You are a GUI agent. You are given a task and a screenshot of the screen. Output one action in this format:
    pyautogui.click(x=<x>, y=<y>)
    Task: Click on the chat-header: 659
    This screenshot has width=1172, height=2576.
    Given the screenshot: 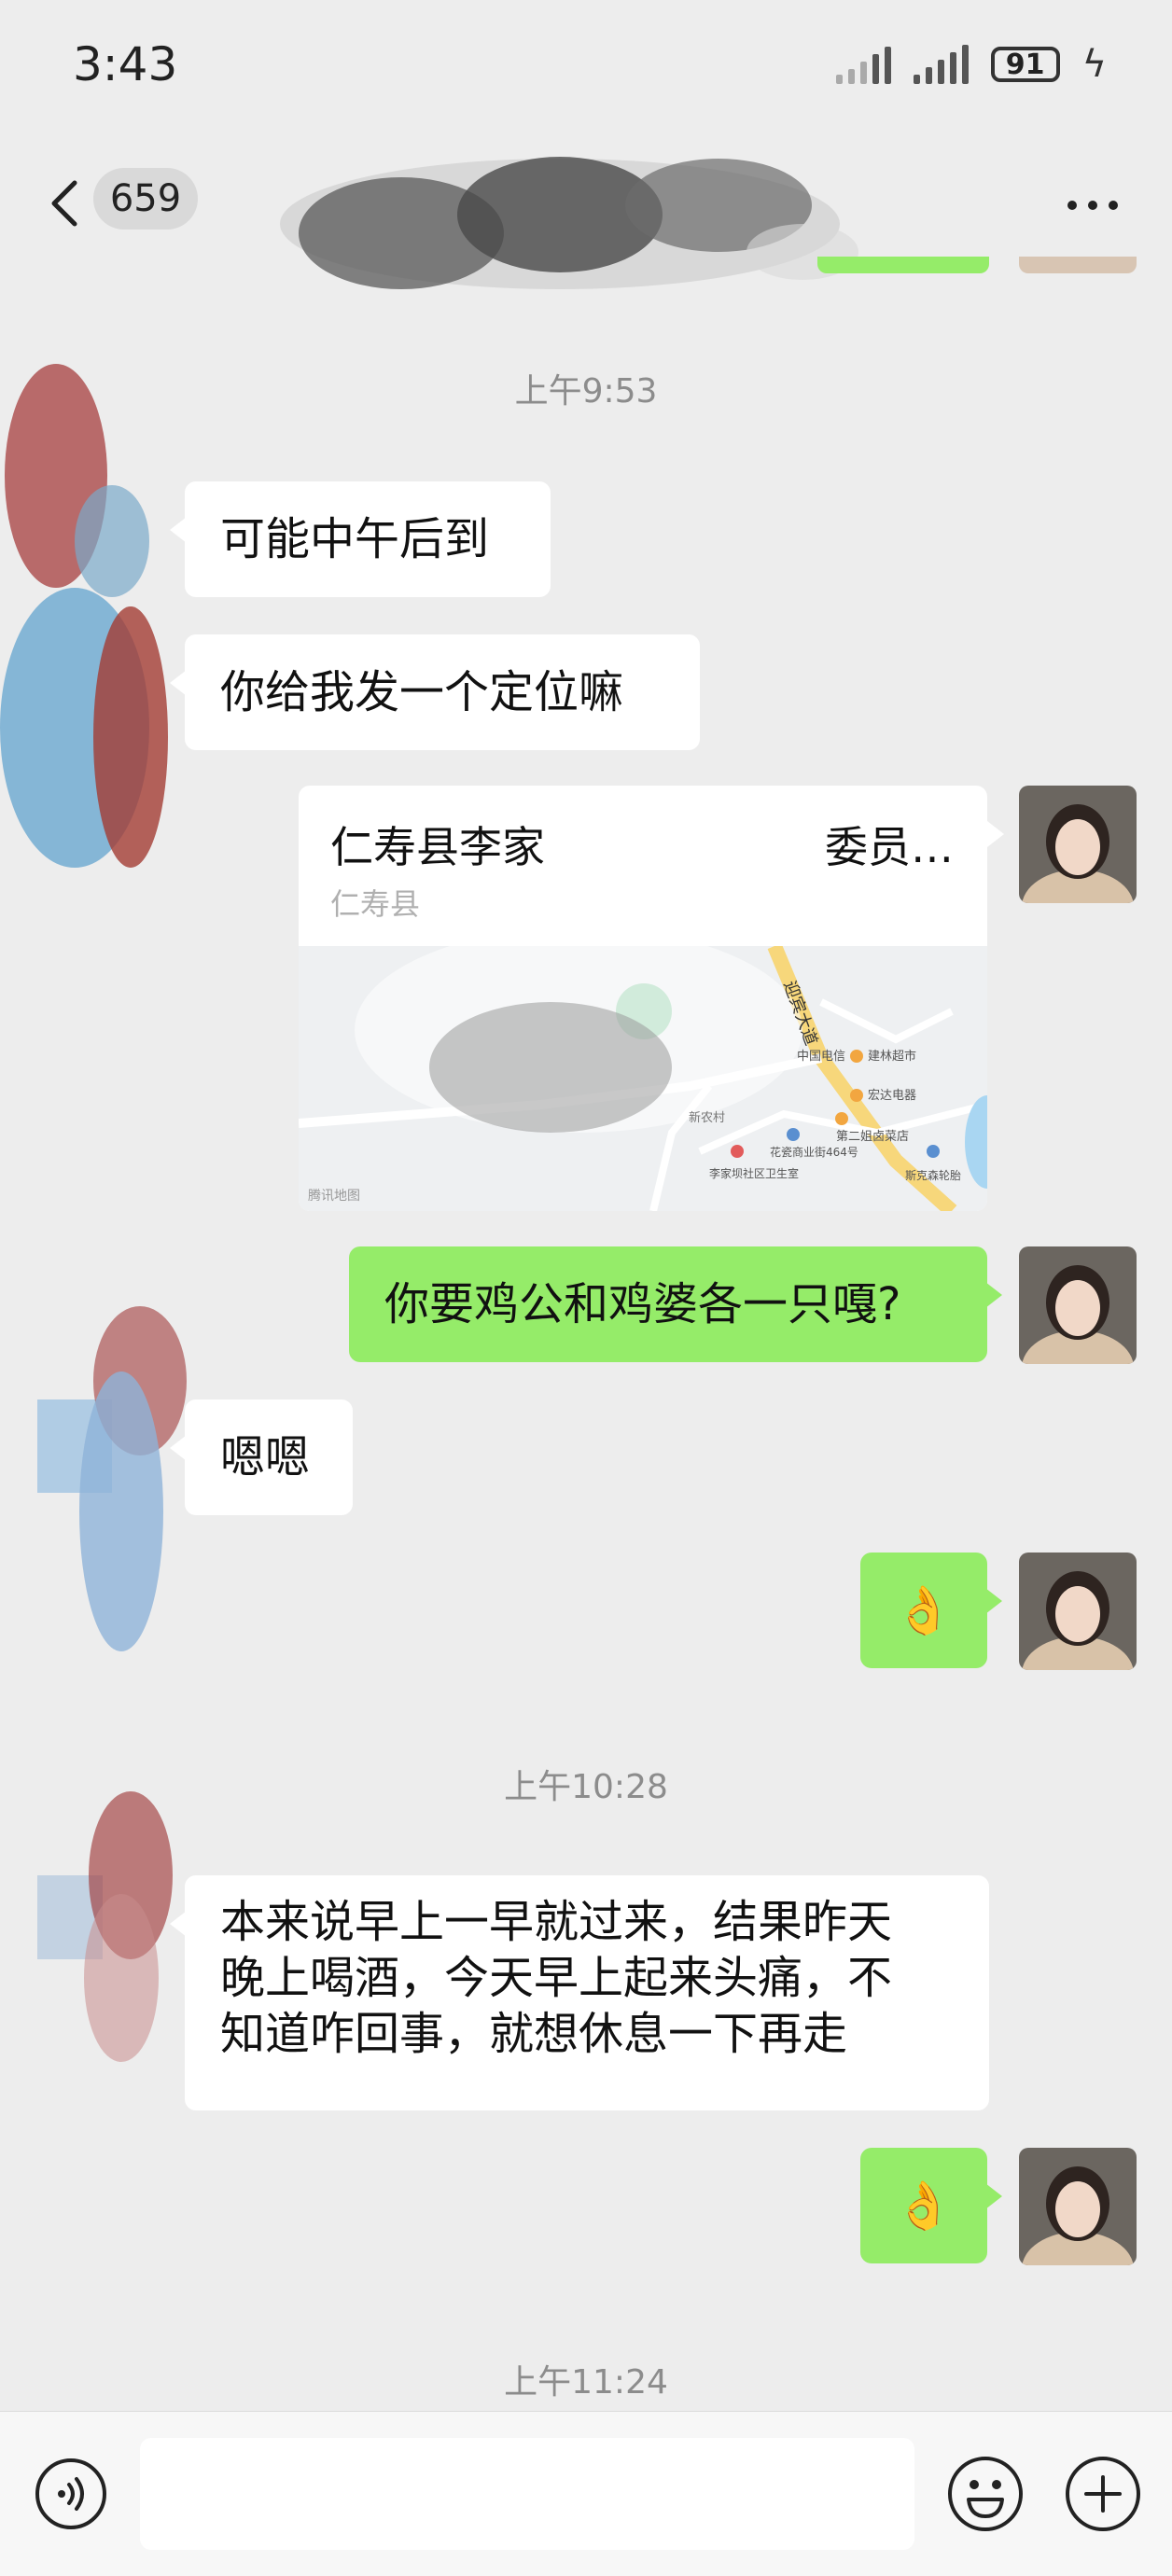 What is the action you would take?
    pyautogui.click(x=586, y=219)
    